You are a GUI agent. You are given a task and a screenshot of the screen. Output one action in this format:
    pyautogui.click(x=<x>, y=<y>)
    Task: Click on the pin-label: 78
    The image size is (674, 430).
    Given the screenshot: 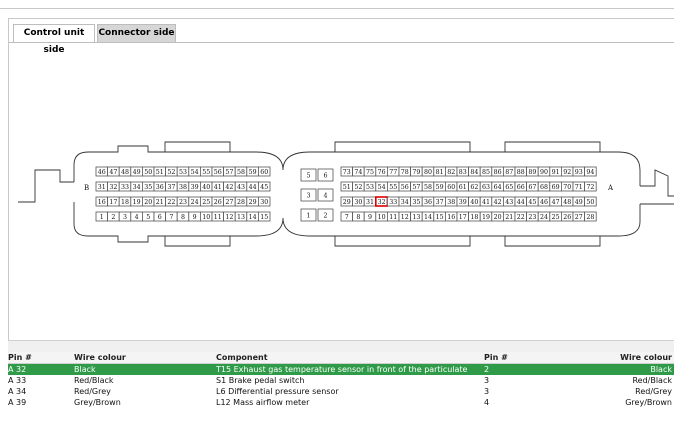 What is the action you would take?
    pyautogui.click(x=405, y=172)
    